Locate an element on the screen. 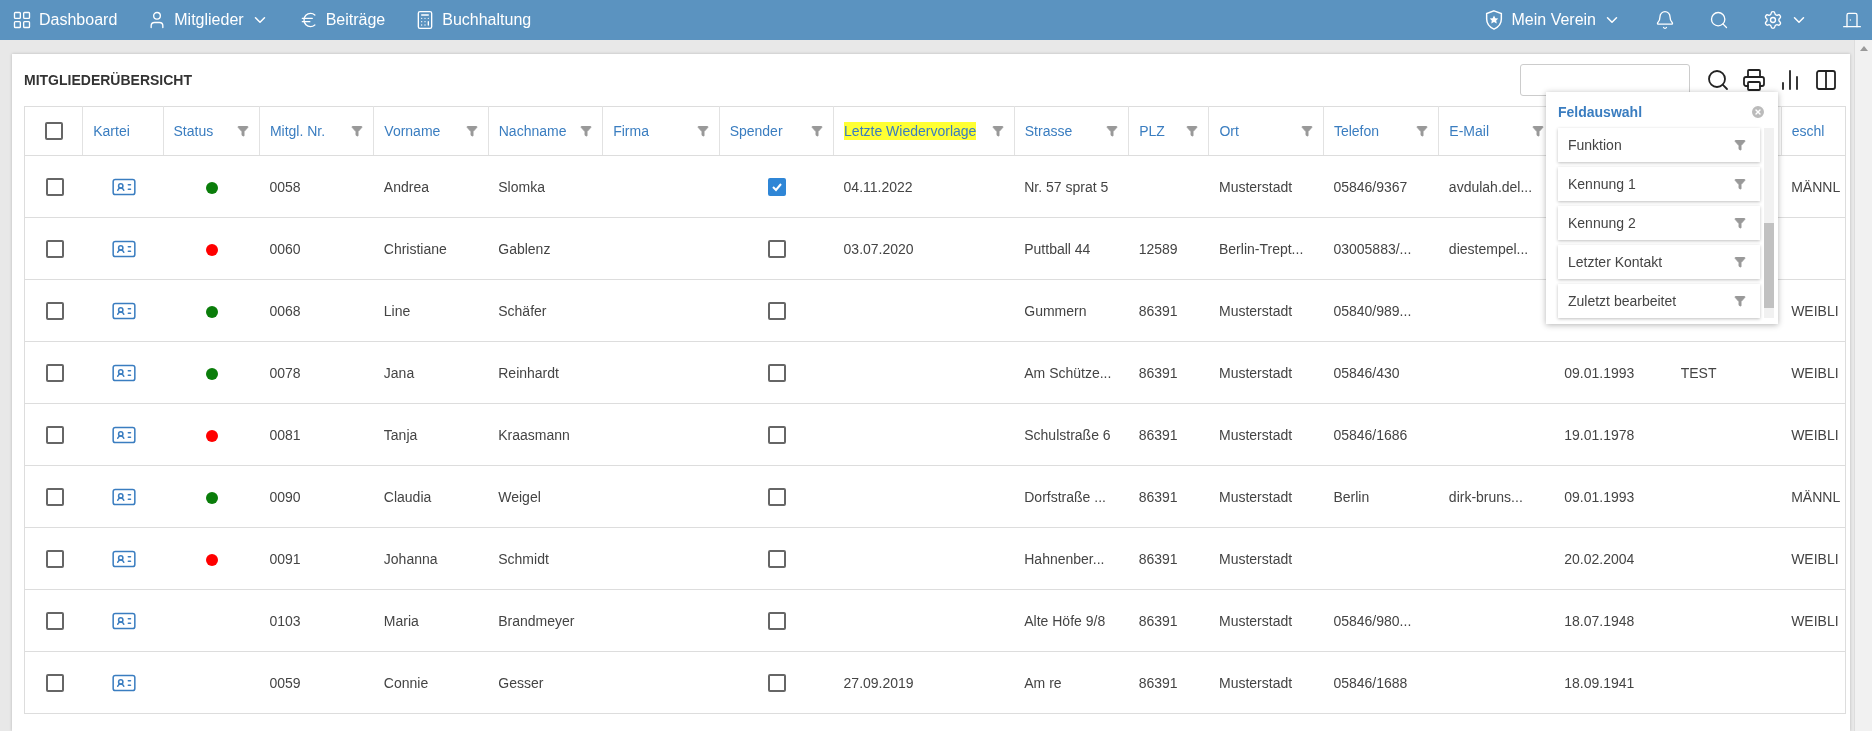  nav-item: Beiträge is located at coordinates (342, 20).